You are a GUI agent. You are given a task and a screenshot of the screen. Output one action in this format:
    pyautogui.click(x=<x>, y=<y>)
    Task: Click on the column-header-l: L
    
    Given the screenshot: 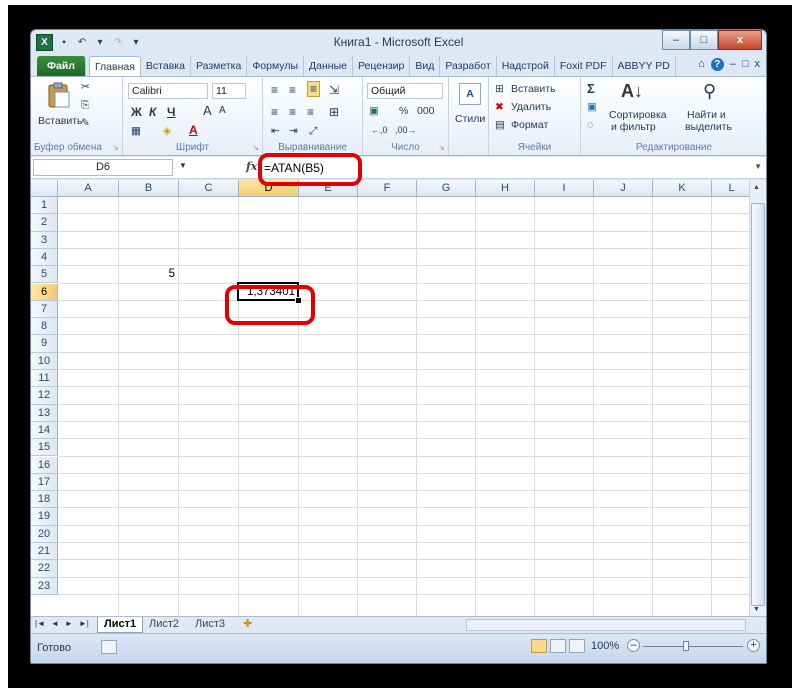 What is the action you would take?
    pyautogui.click(x=730, y=188)
    